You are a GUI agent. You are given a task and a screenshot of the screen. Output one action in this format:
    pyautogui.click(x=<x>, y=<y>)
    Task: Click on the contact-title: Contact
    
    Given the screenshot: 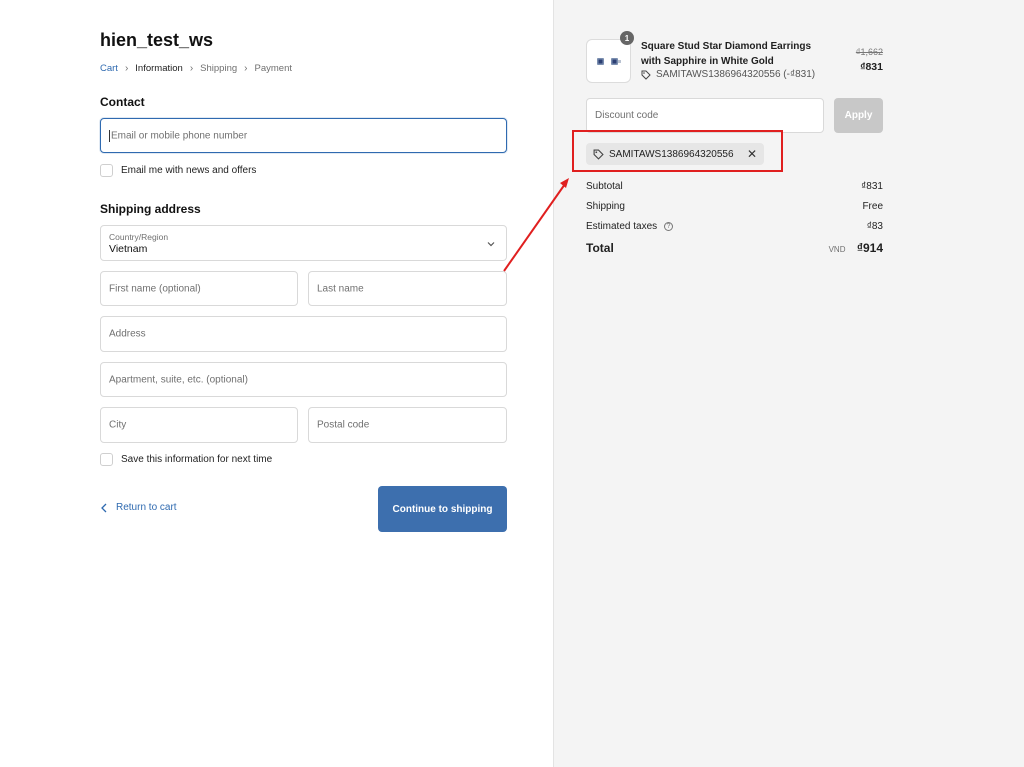 What is the action you would take?
    pyautogui.click(x=122, y=102)
    